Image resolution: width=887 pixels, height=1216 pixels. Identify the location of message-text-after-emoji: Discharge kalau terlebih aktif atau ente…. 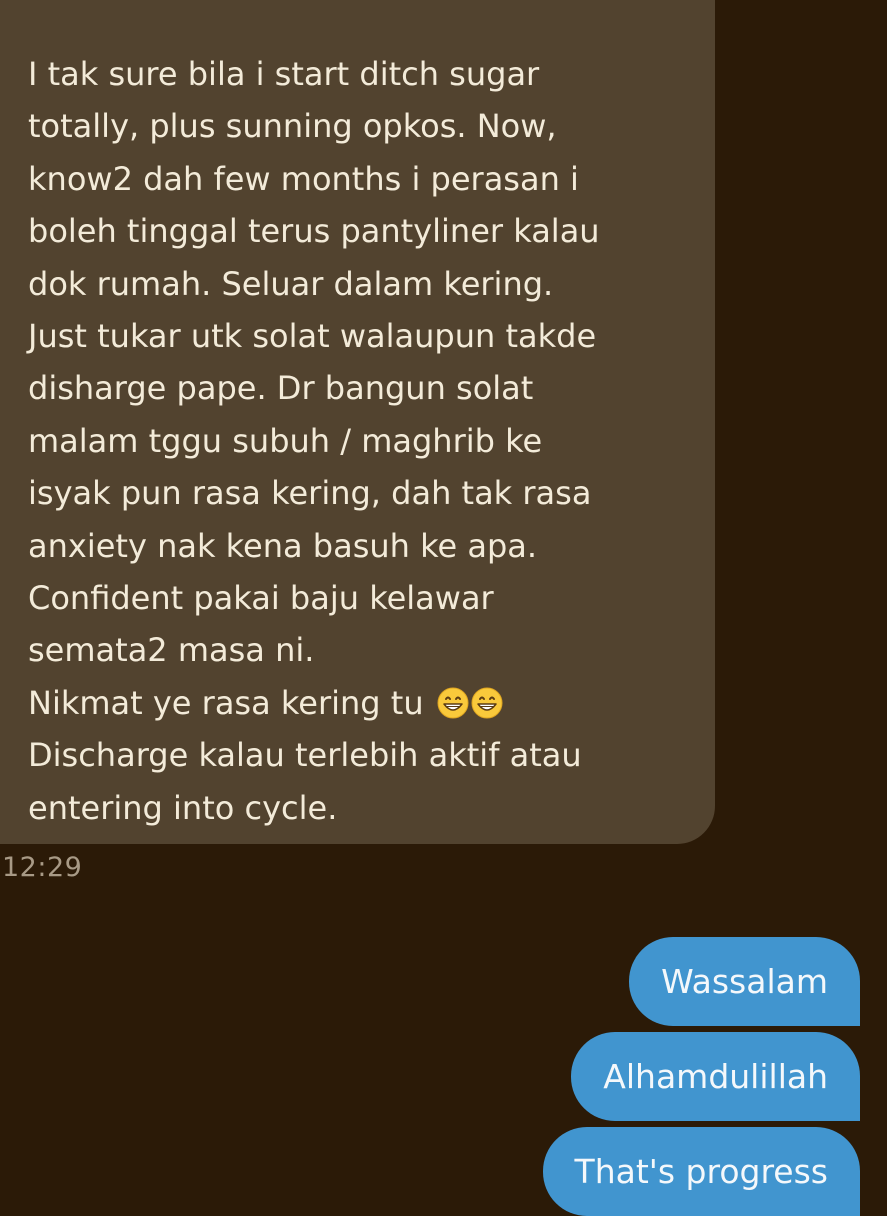
(305, 781).